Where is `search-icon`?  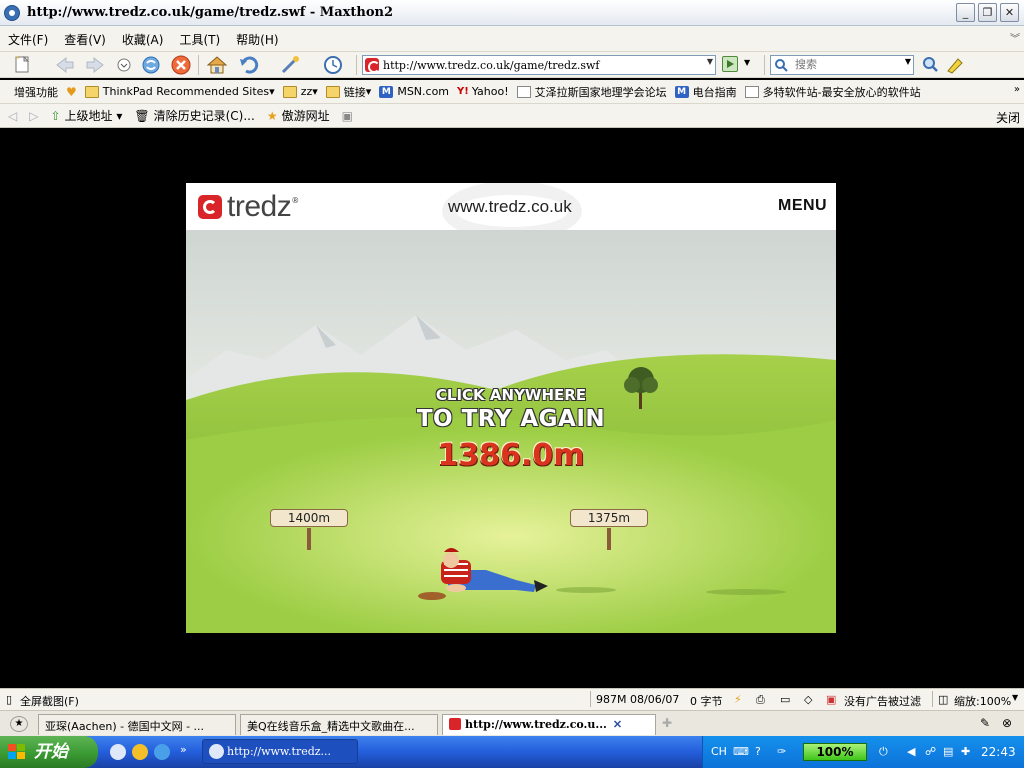 search-icon is located at coordinates (931, 65).